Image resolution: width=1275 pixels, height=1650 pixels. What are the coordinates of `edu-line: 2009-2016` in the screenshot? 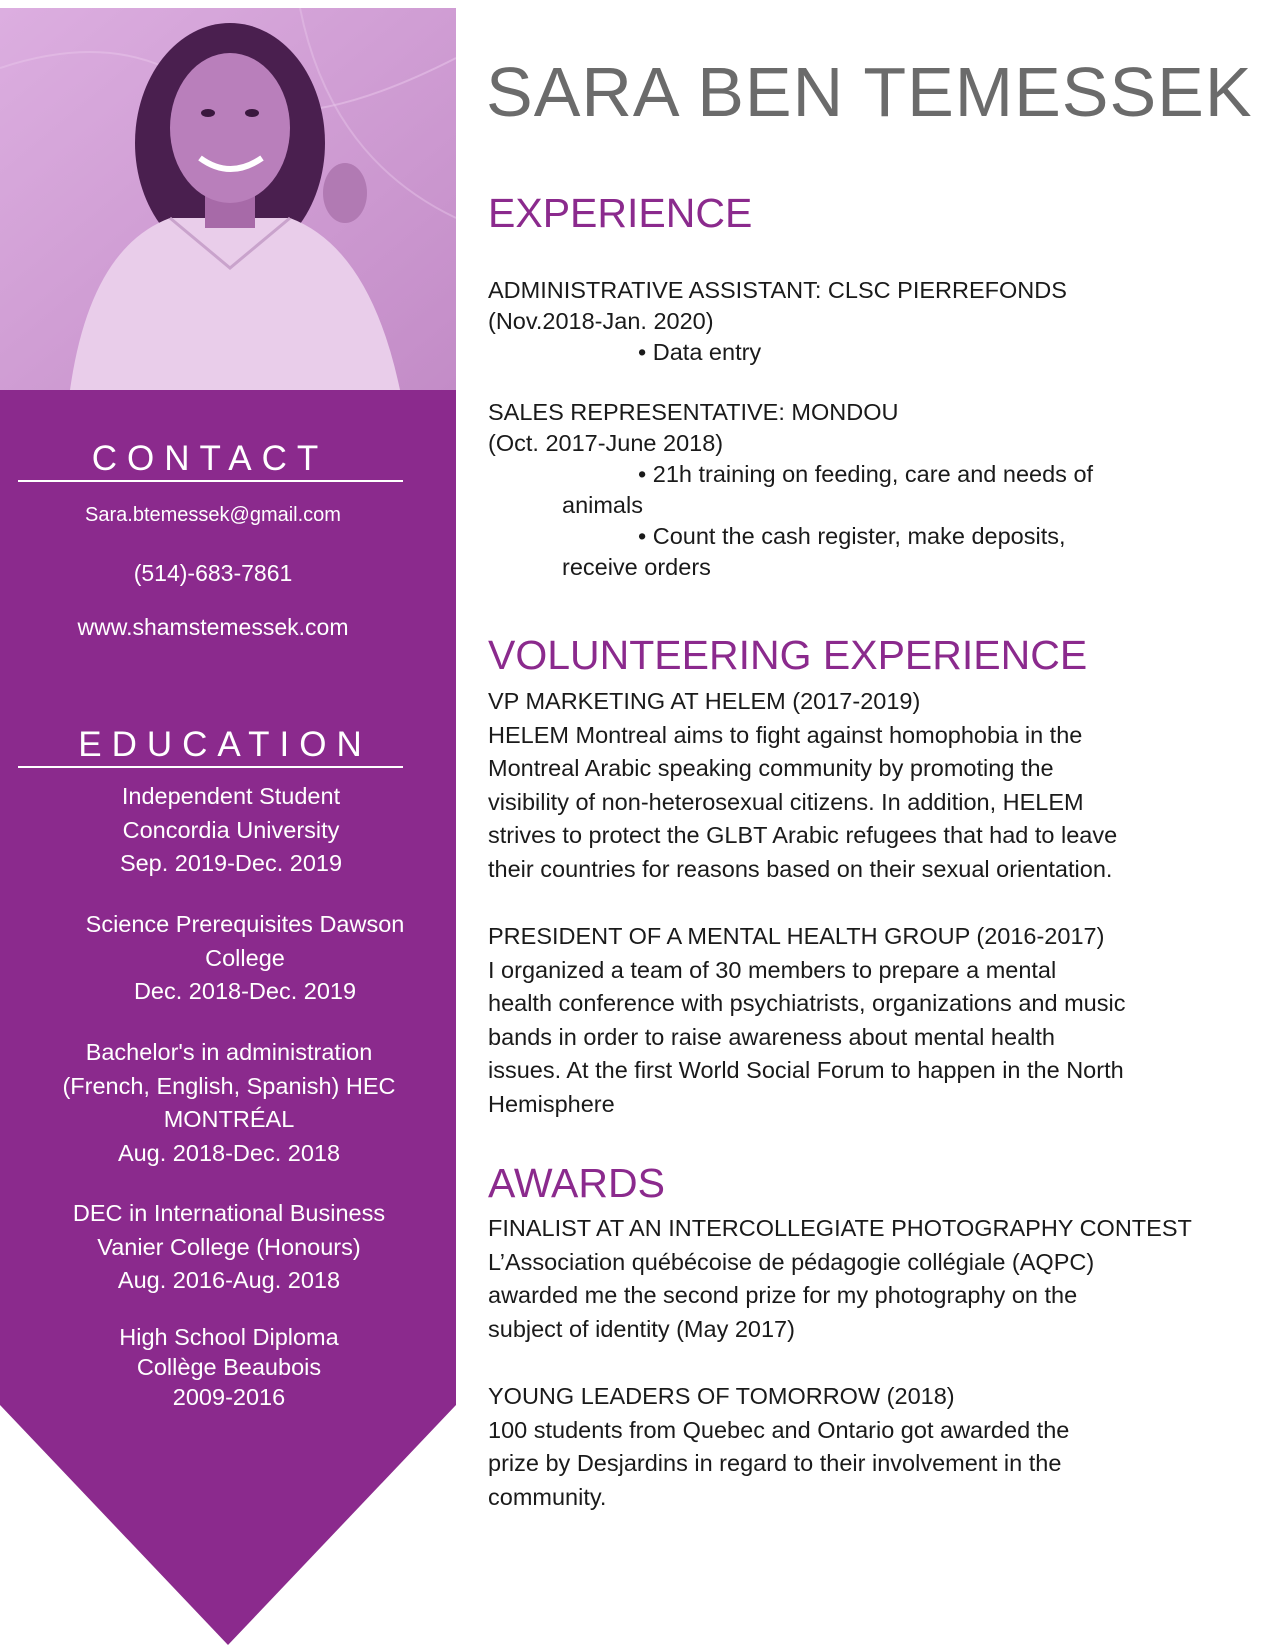 It's located at (229, 1397).